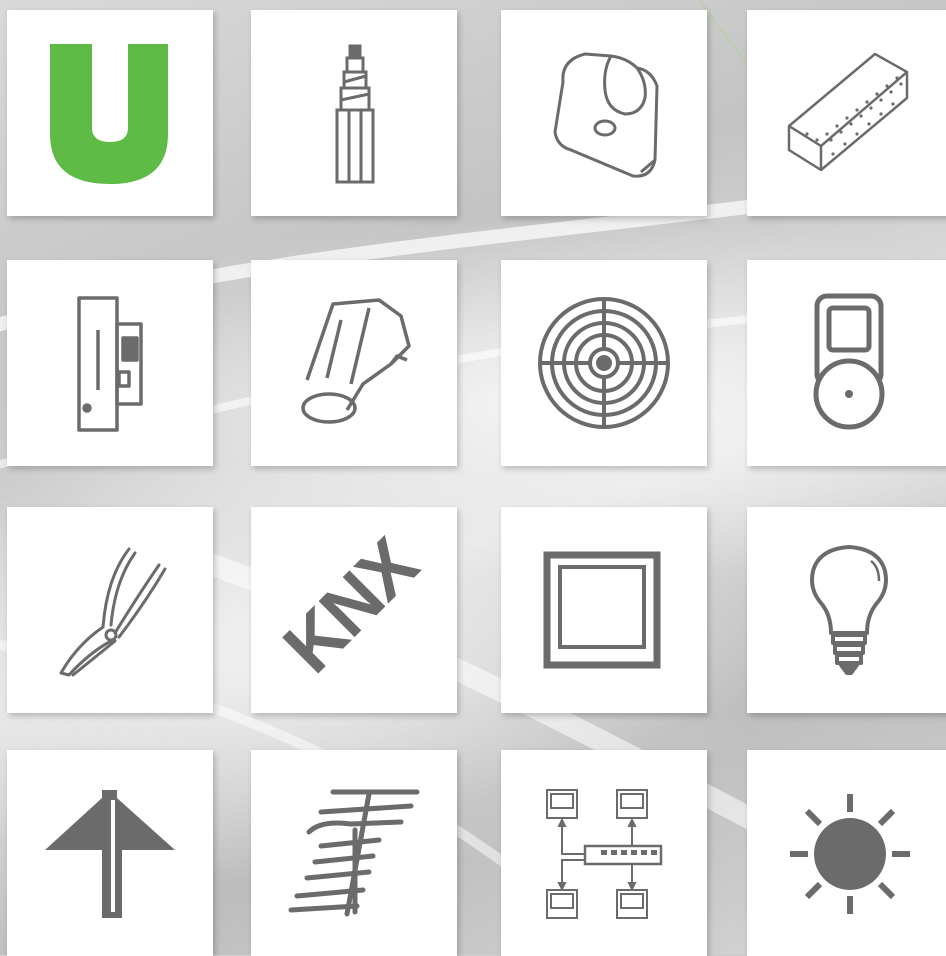 Image resolution: width=946 pixels, height=956 pixels. I want to click on tile-u-logo, so click(110, 113).